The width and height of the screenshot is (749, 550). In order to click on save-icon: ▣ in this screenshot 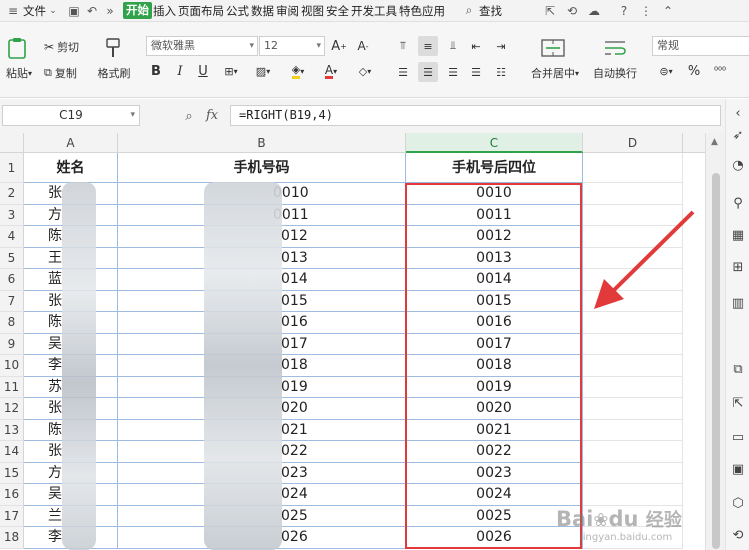, I will do `click(74, 11)`.